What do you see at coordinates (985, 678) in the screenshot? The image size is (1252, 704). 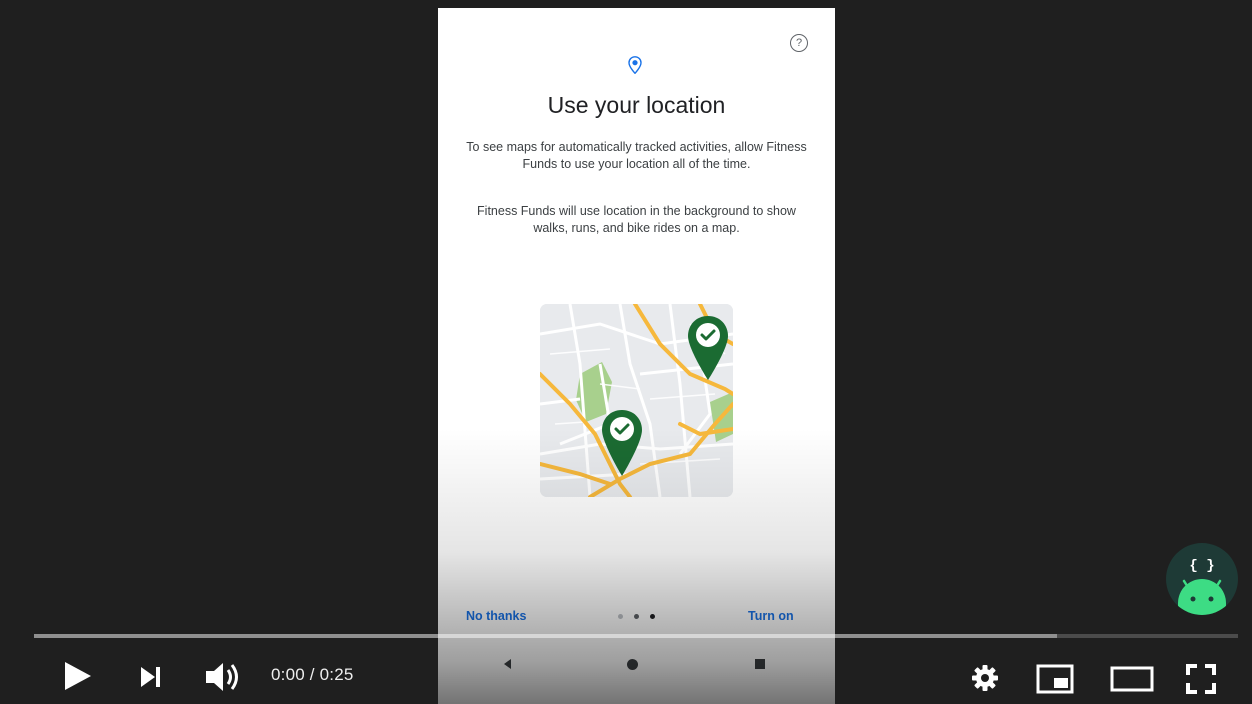 I see `settings-icon` at bounding box center [985, 678].